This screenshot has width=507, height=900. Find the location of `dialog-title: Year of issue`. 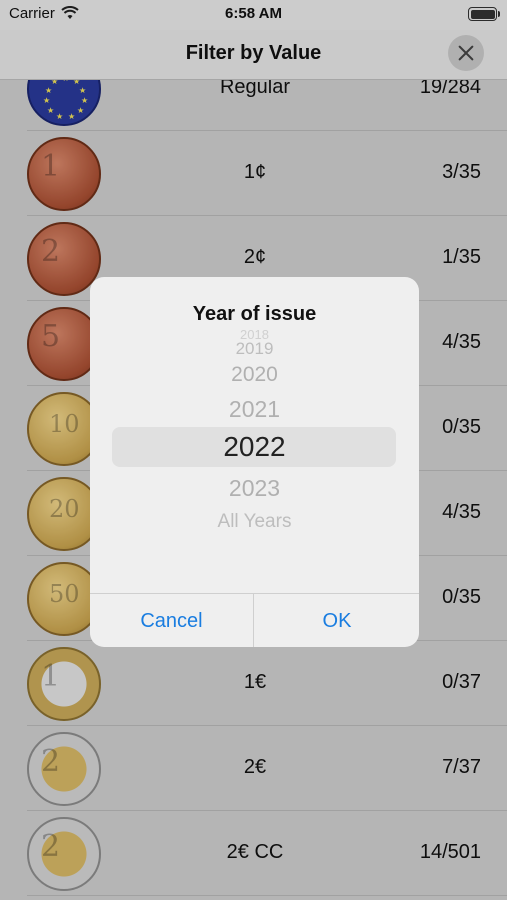

dialog-title: Year of issue is located at coordinates (254, 314).